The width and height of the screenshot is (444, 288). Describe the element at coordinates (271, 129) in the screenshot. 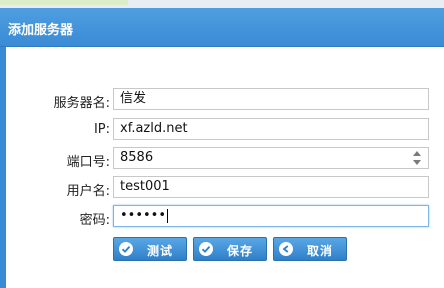

I see `ip-input: xf.azld.net` at that location.